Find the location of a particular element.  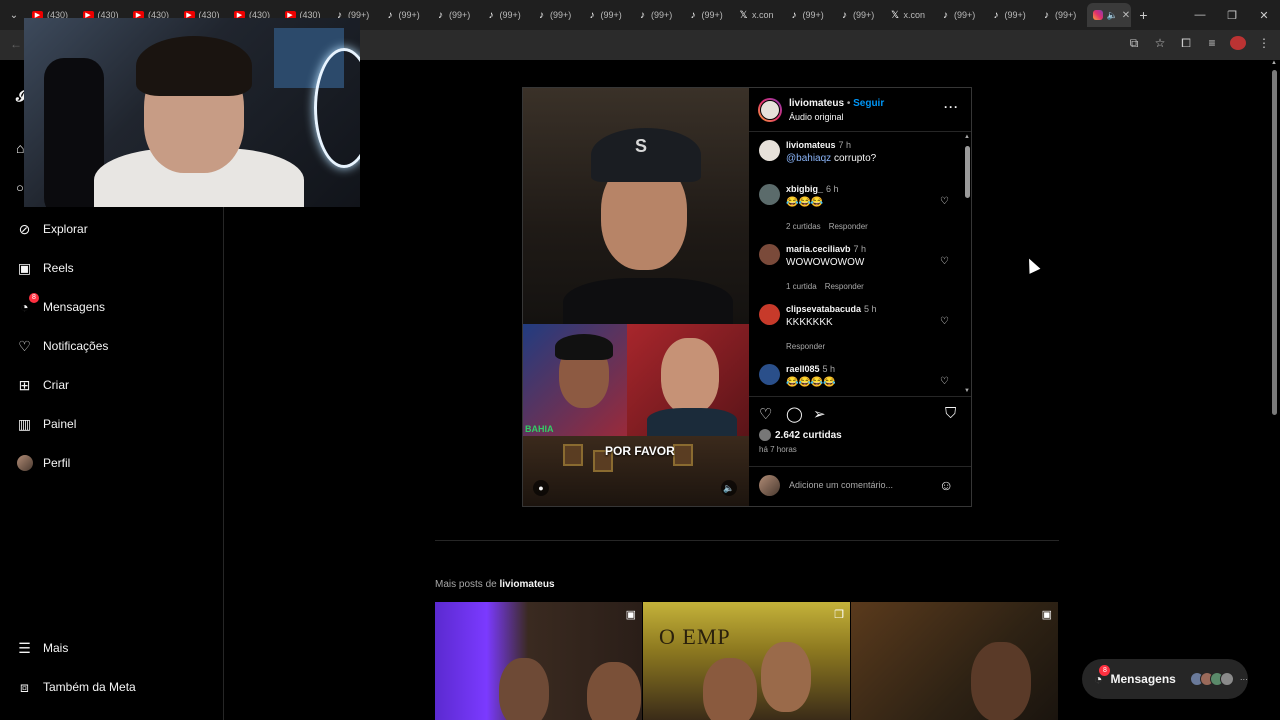

follow-button: Seguir is located at coordinates (868, 103).